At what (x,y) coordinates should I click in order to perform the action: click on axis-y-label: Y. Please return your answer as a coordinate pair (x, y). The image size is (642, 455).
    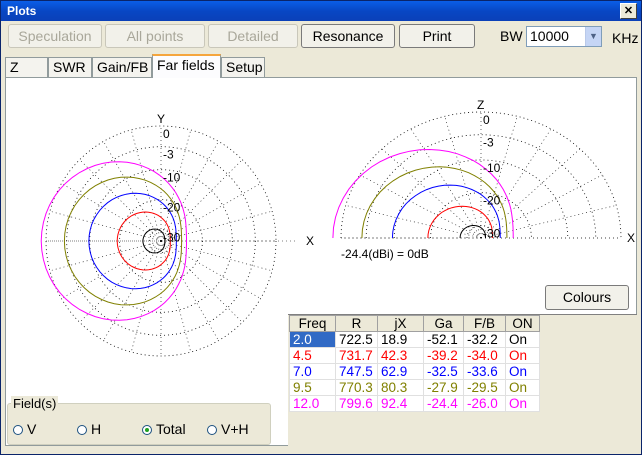
    Looking at the image, I should click on (161, 119).